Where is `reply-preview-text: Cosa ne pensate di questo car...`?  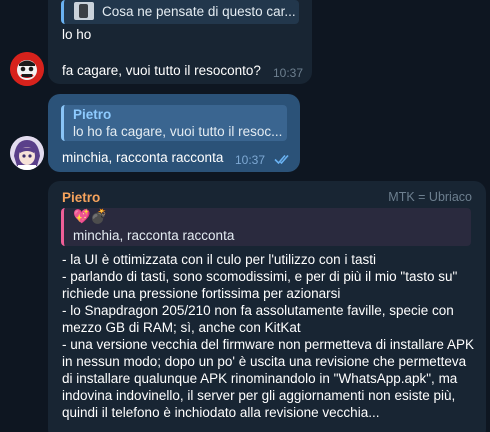 reply-preview-text: Cosa ne pensate di questo car... is located at coordinates (199, 11).